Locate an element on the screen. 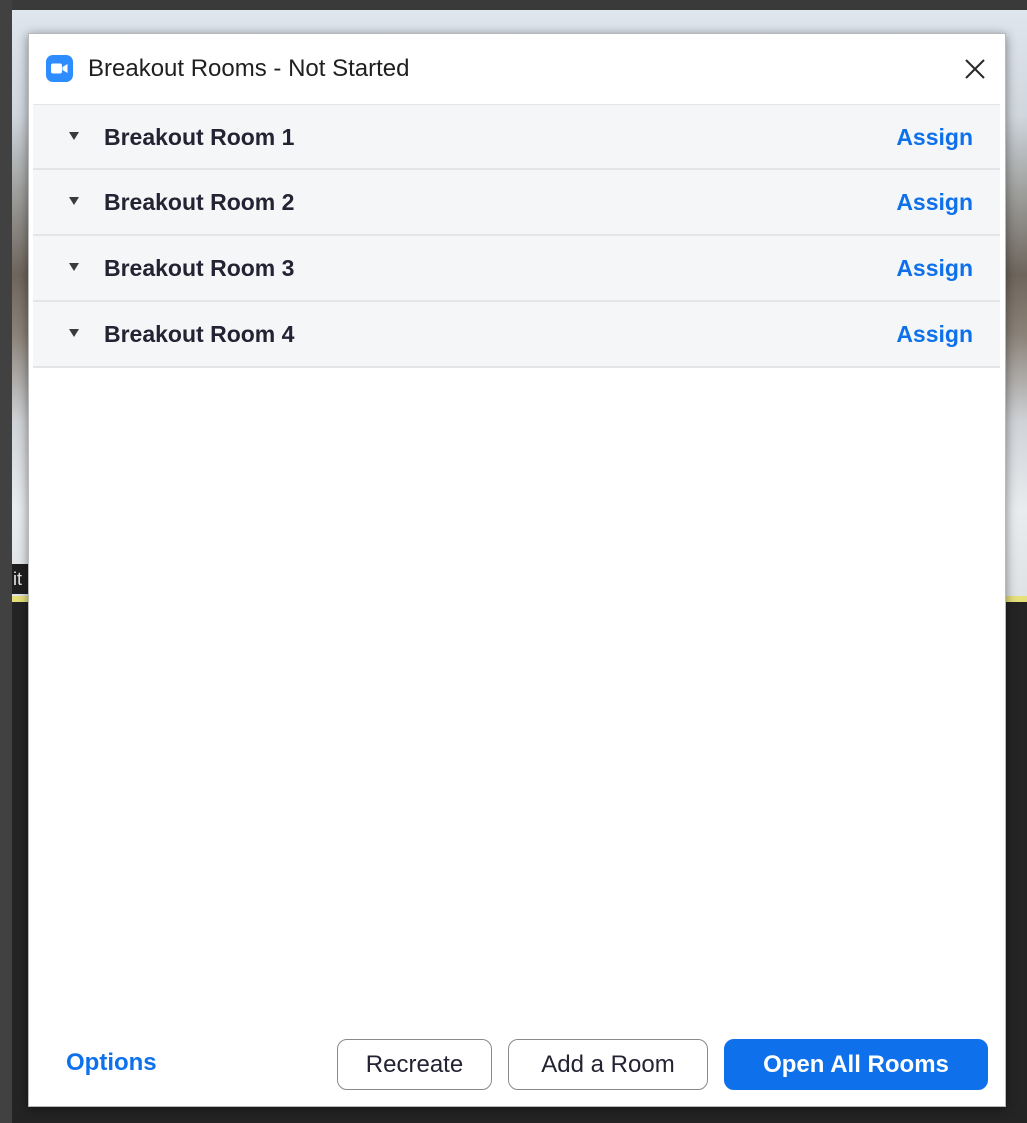  recreate-button: Recreate is located at coordinates (414, 1064).